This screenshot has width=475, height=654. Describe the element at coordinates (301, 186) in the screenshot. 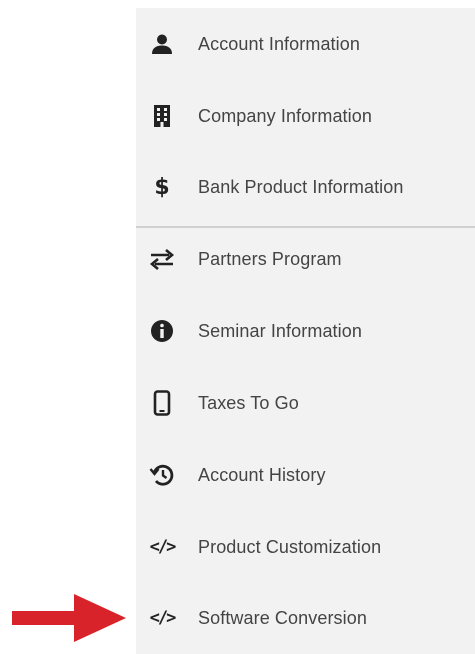

I see `menu-item-label: Bank Product Information` at that location.